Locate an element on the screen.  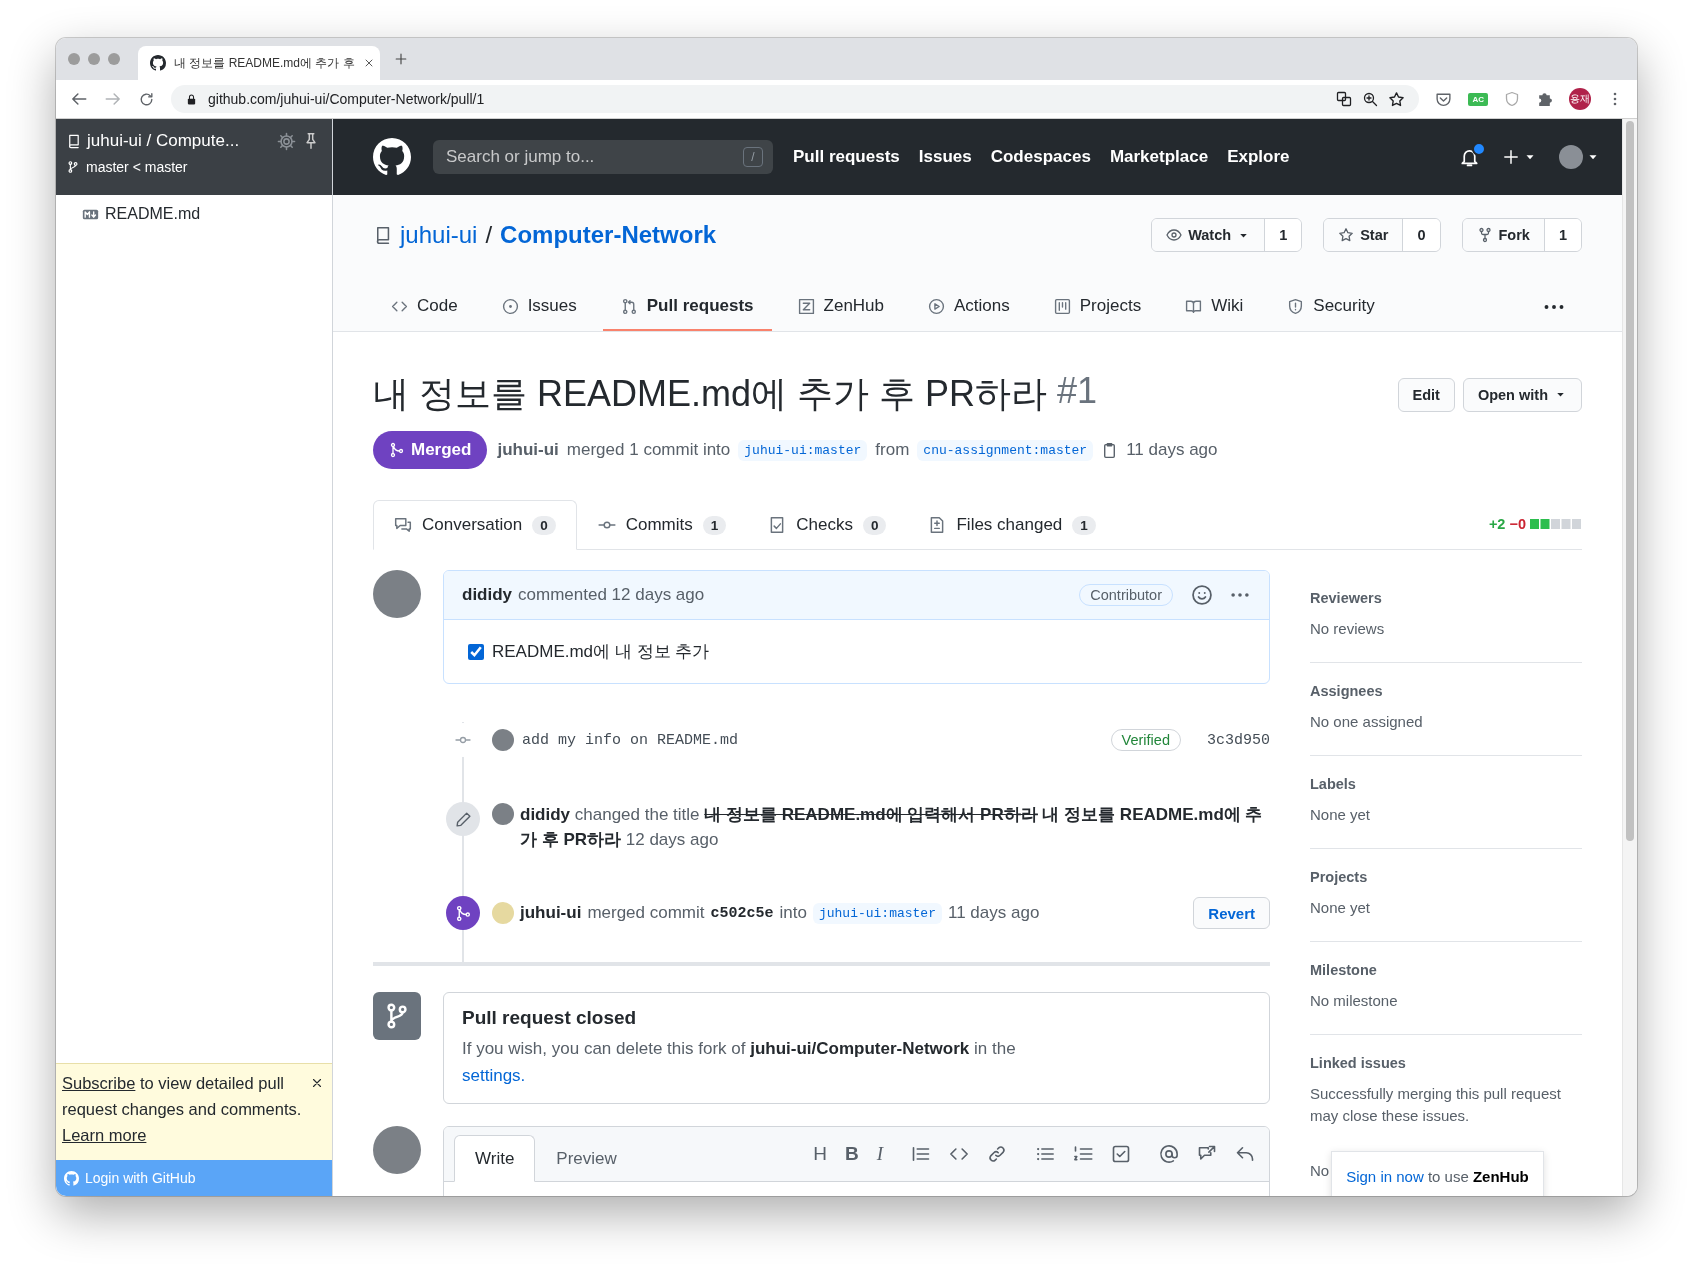
sidebar-heading: Assignees is located at coordinates (1347, 691).